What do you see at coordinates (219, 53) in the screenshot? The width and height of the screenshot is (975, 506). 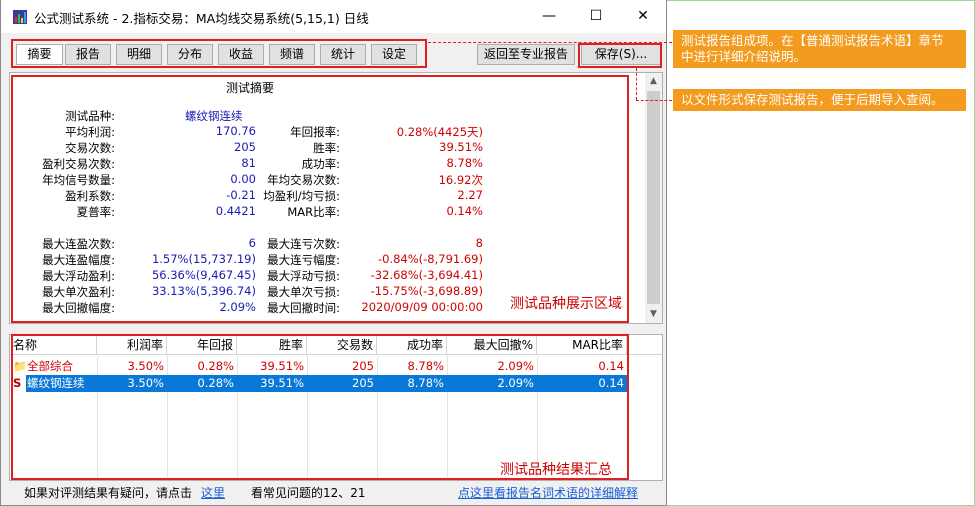 I see `tabs-highlight-box` at bounding box center [219, 53].